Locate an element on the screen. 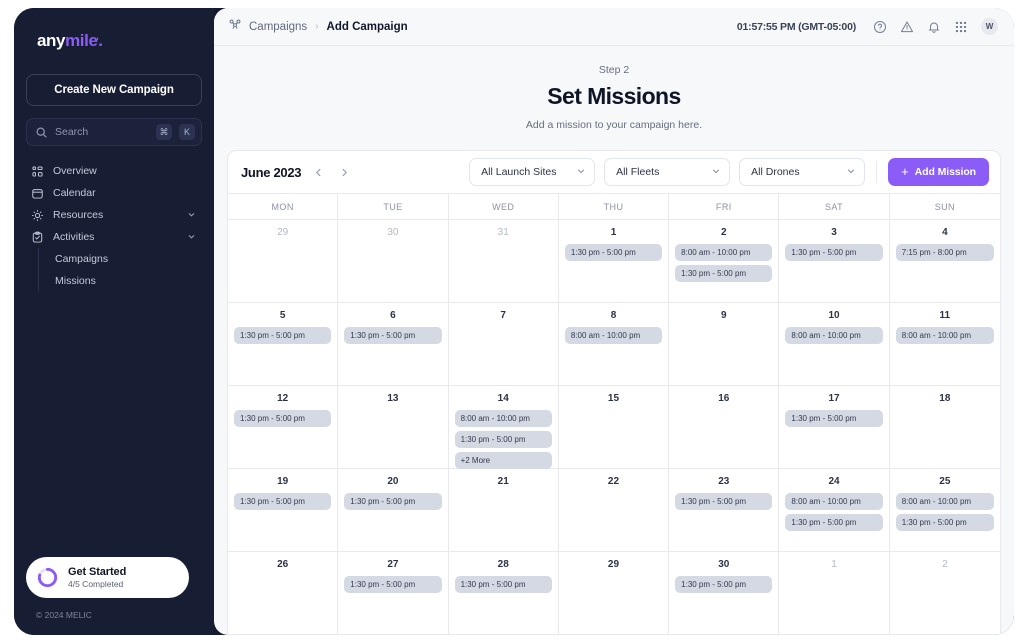 The image size is (1028, 643). calendar-dow-fri: FRI is located at coordinates (724, 206).